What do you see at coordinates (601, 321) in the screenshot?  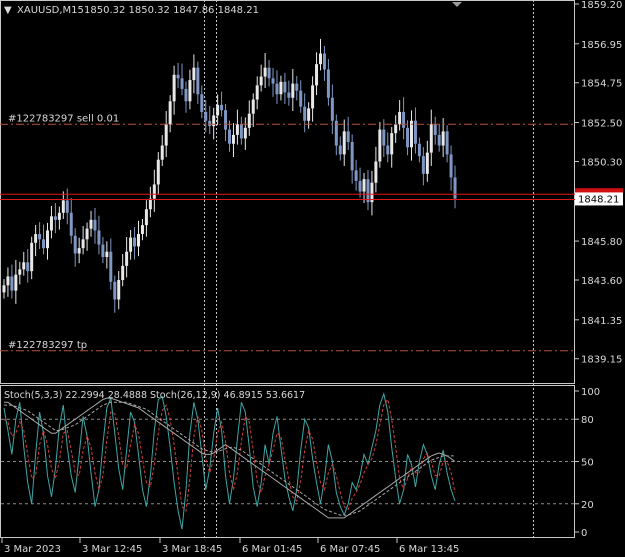 I see `price-tick-label: 1841.35` at bounding box center [601, 321].